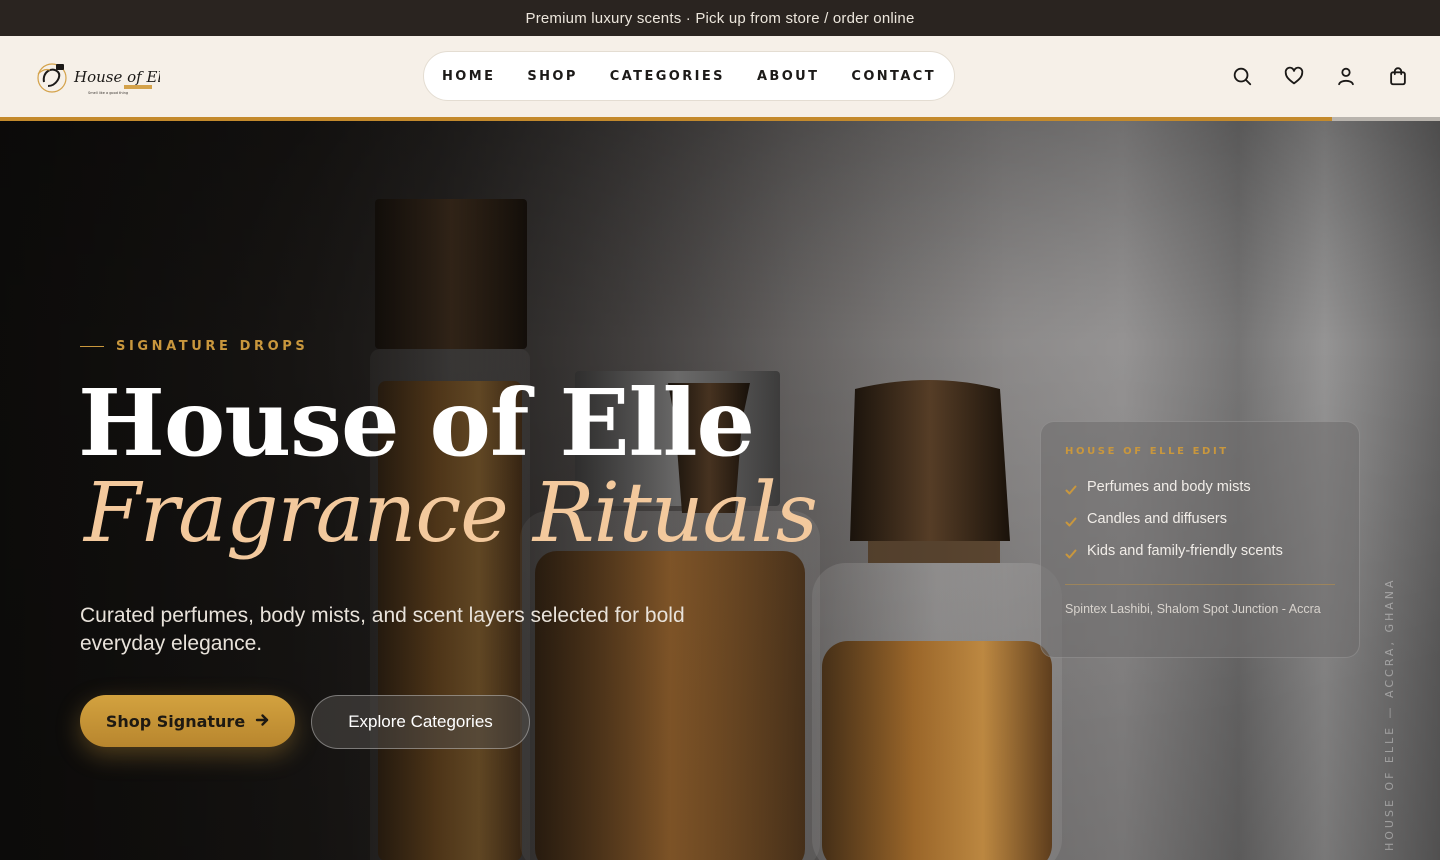  Describe the element at coordinates (262, 721) in the screenshot. I see `arrow-right-icon` at that location.